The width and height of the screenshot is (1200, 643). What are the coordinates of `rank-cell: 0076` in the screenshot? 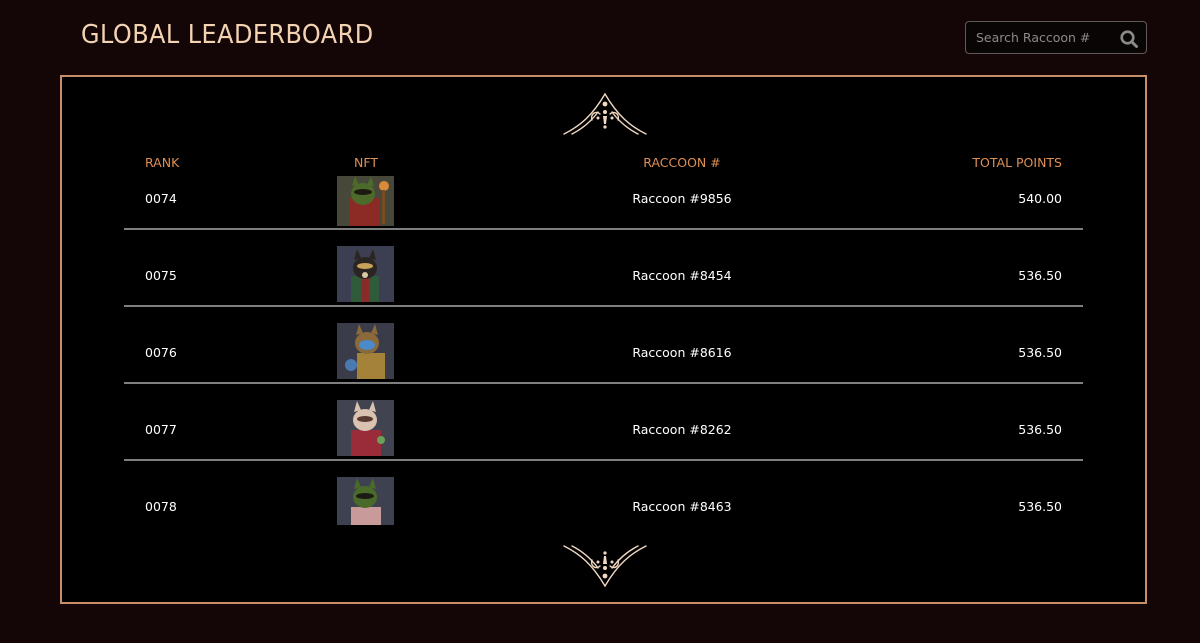 It's located at (161, 352).